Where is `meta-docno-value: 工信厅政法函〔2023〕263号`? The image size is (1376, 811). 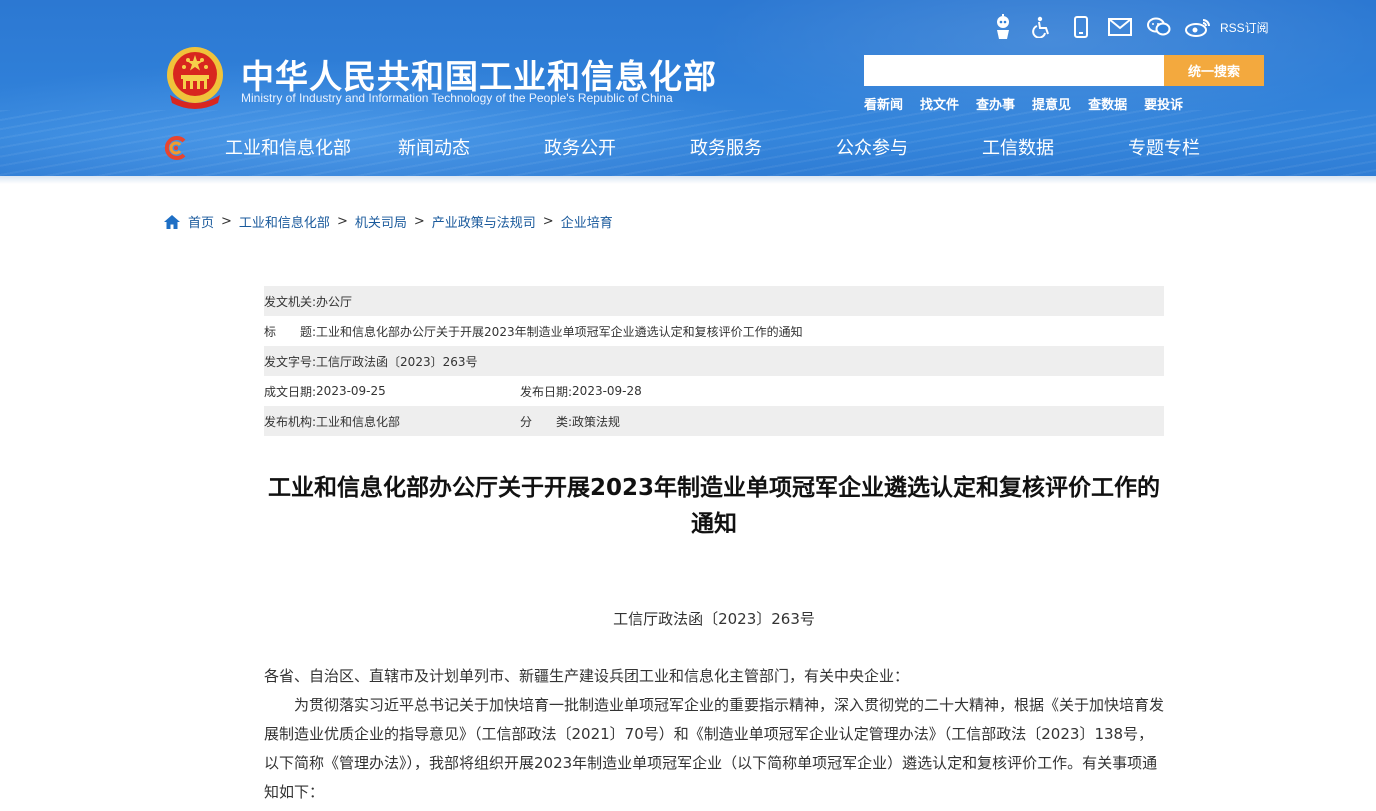
meta-docno-value: 工信厅政法函〔2023〕263号 is located at coordinates (397, 361).